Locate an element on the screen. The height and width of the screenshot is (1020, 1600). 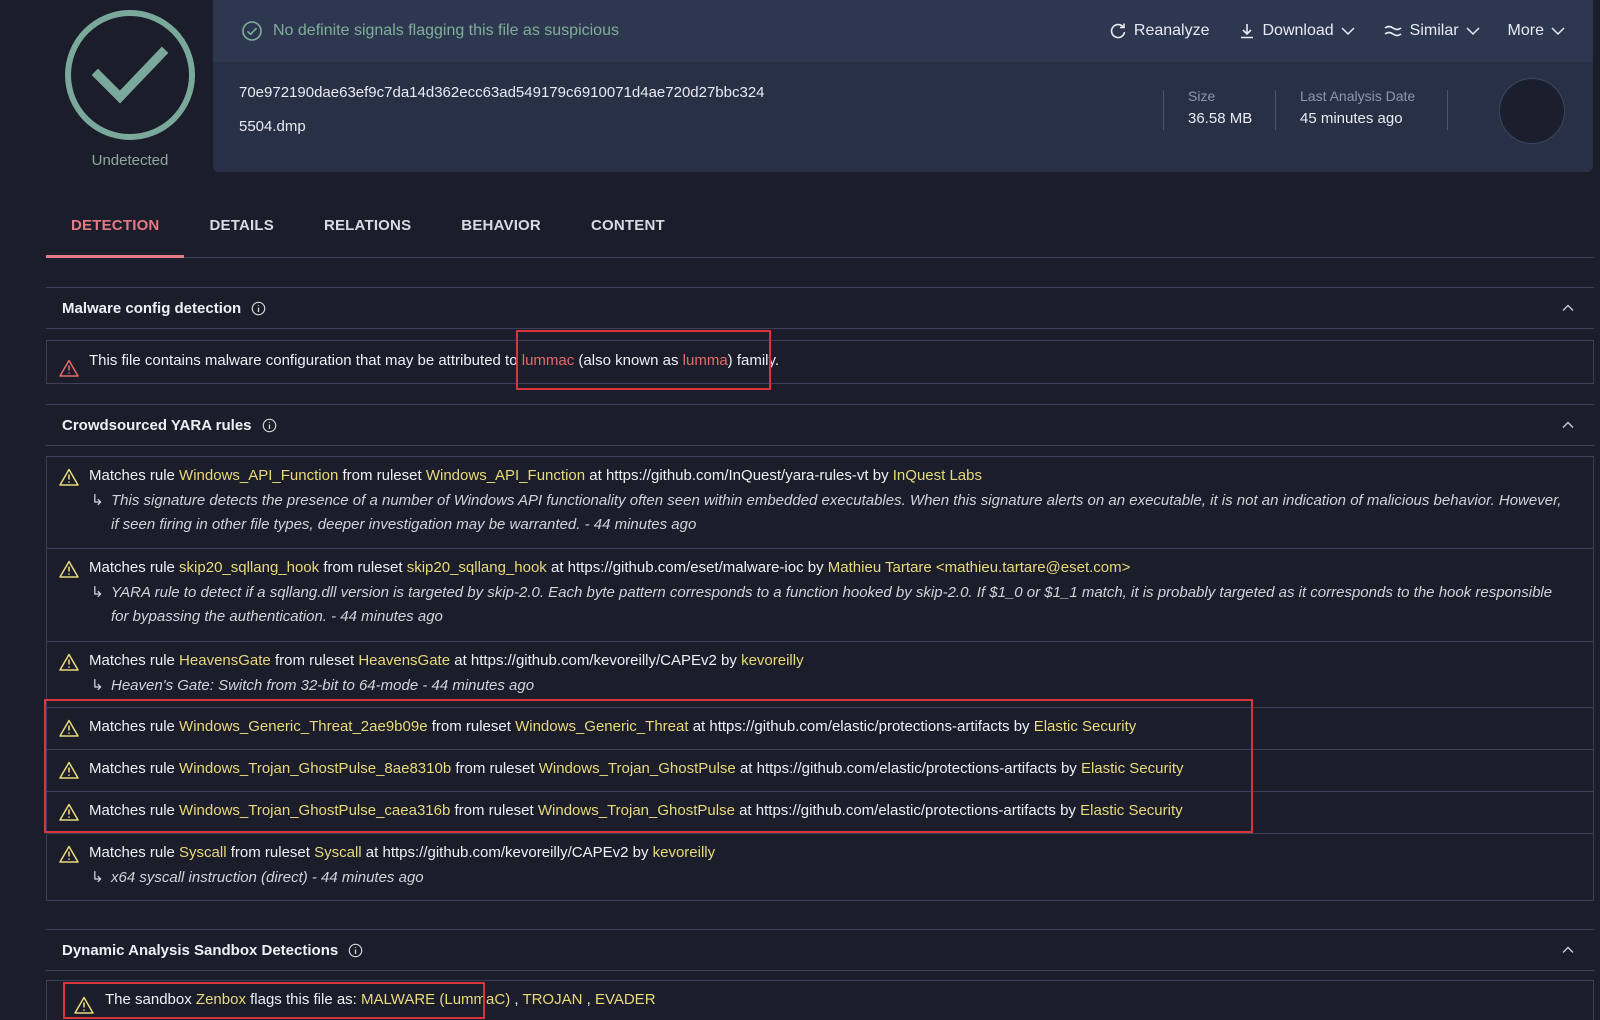
rule-source-url: https://github.com/InQuest/yara-rules-vt is located at coordinates (737, 475).